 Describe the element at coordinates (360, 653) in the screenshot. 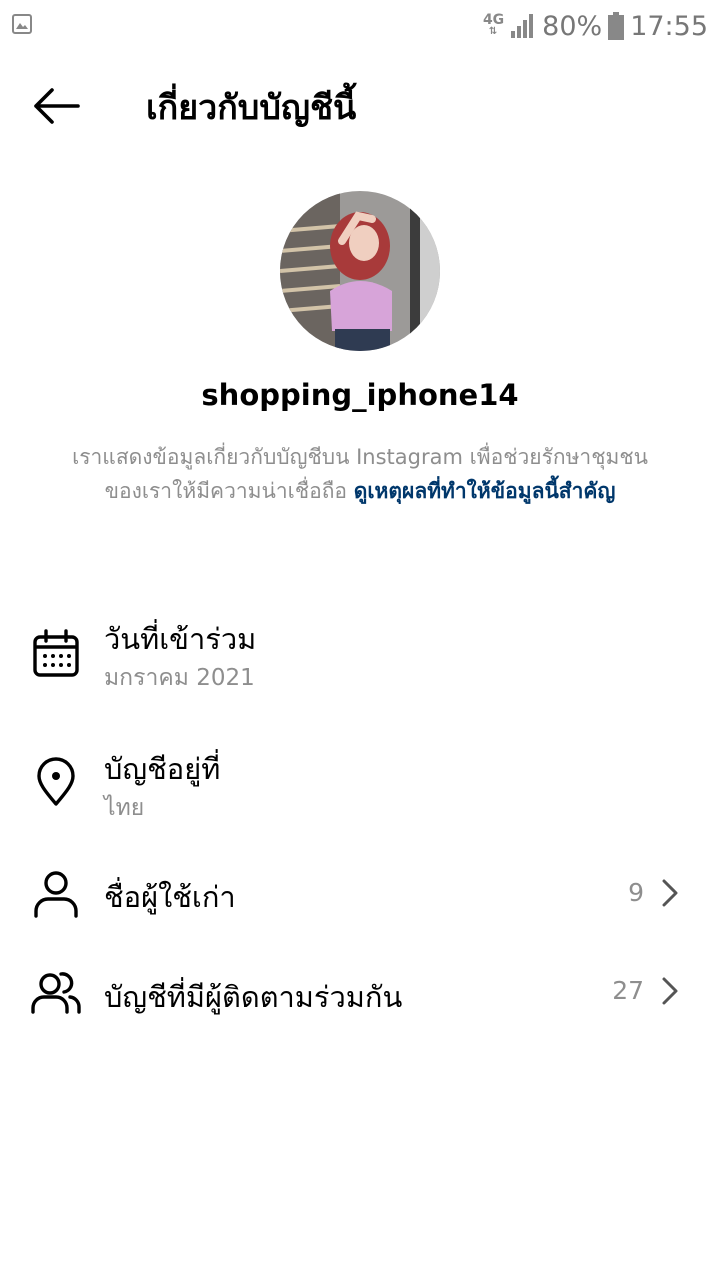

I see `date-joined-row: วันที่เข้าร่วม มกราคม 2021` at that location.